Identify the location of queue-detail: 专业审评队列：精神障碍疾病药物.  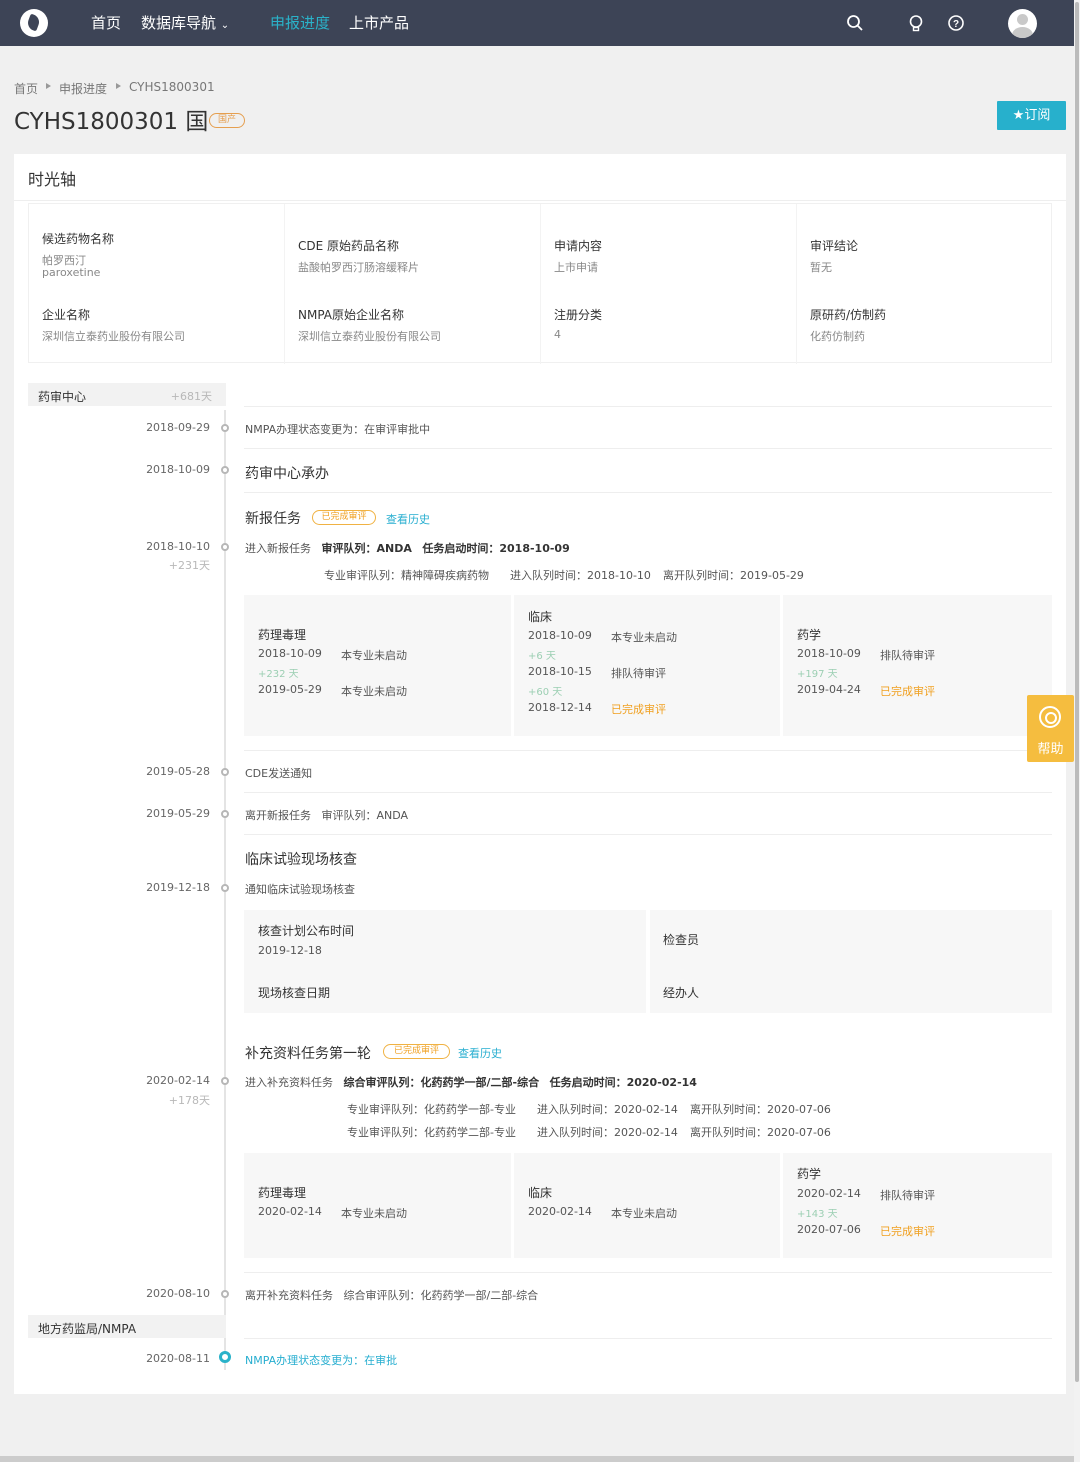
(406, 575).